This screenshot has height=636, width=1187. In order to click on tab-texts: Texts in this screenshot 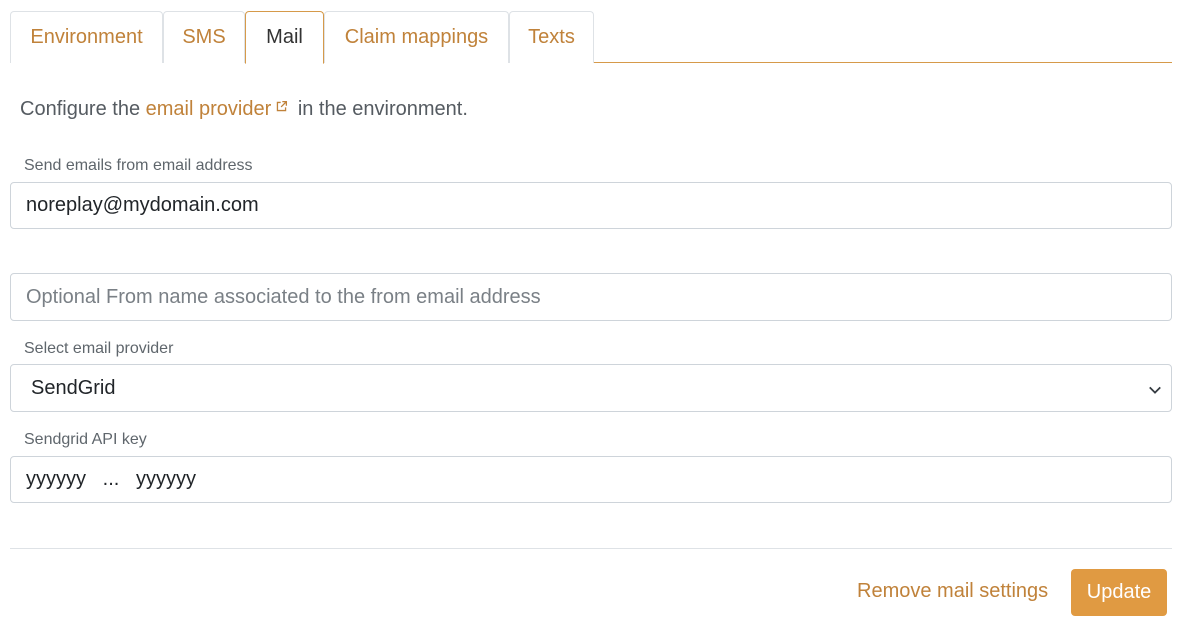, I will do `click(551, 37)`.